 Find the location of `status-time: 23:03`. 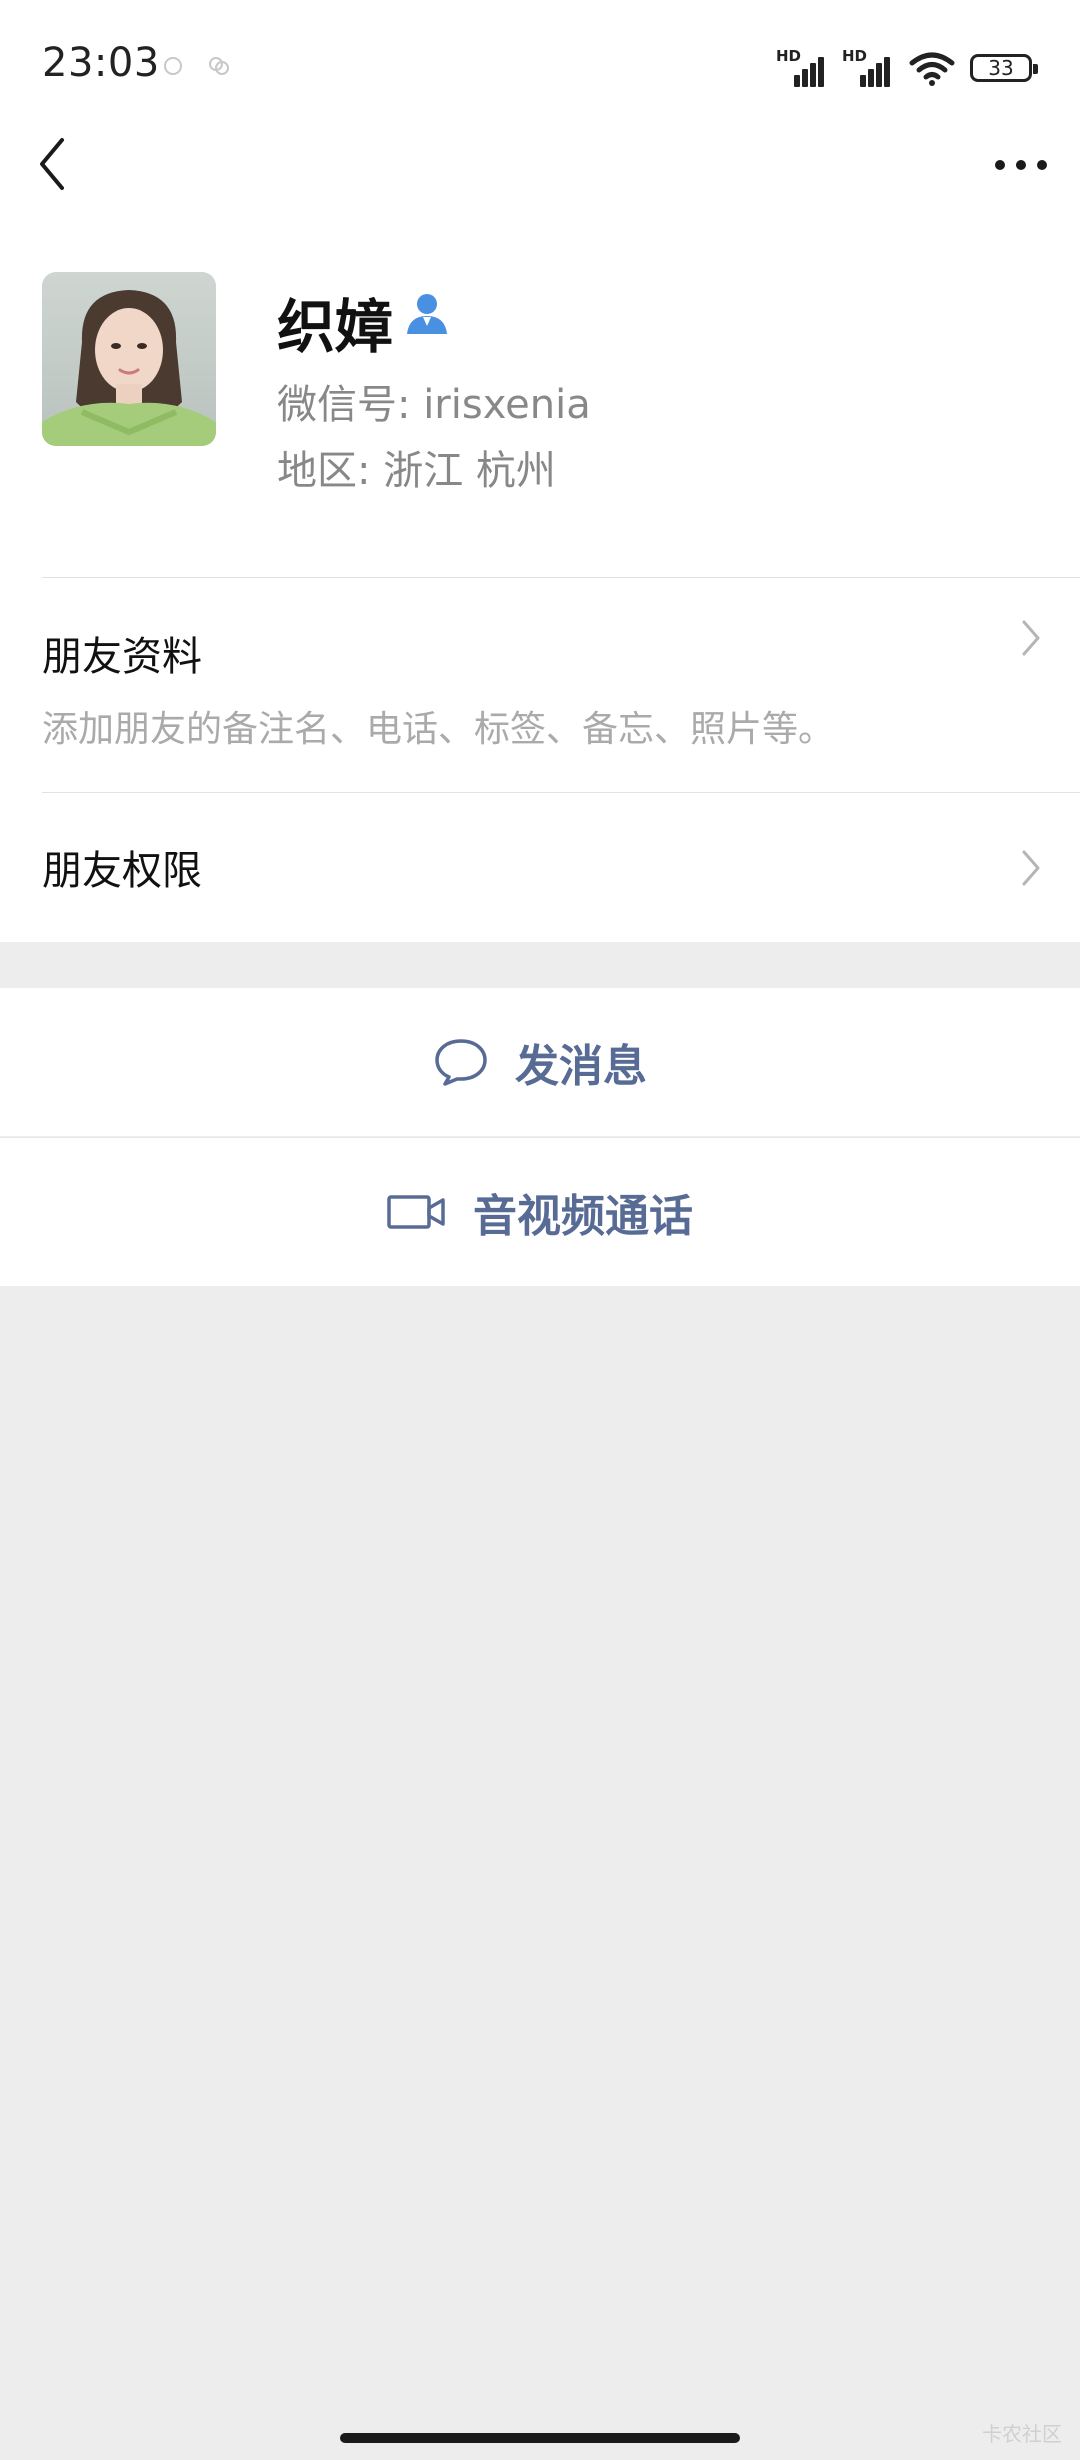

status-time: 23:03 is located at coordinates (101, 63).